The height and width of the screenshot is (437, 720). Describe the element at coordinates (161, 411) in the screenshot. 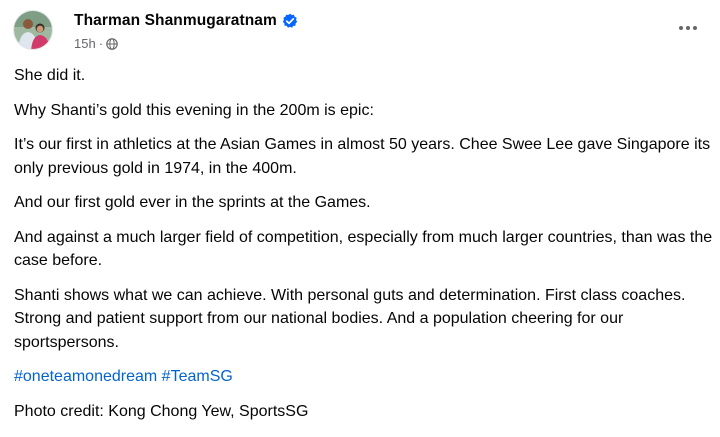

I see `photo-credit: Photo credit: Kong Chong Yew, SportsSG` at that location.